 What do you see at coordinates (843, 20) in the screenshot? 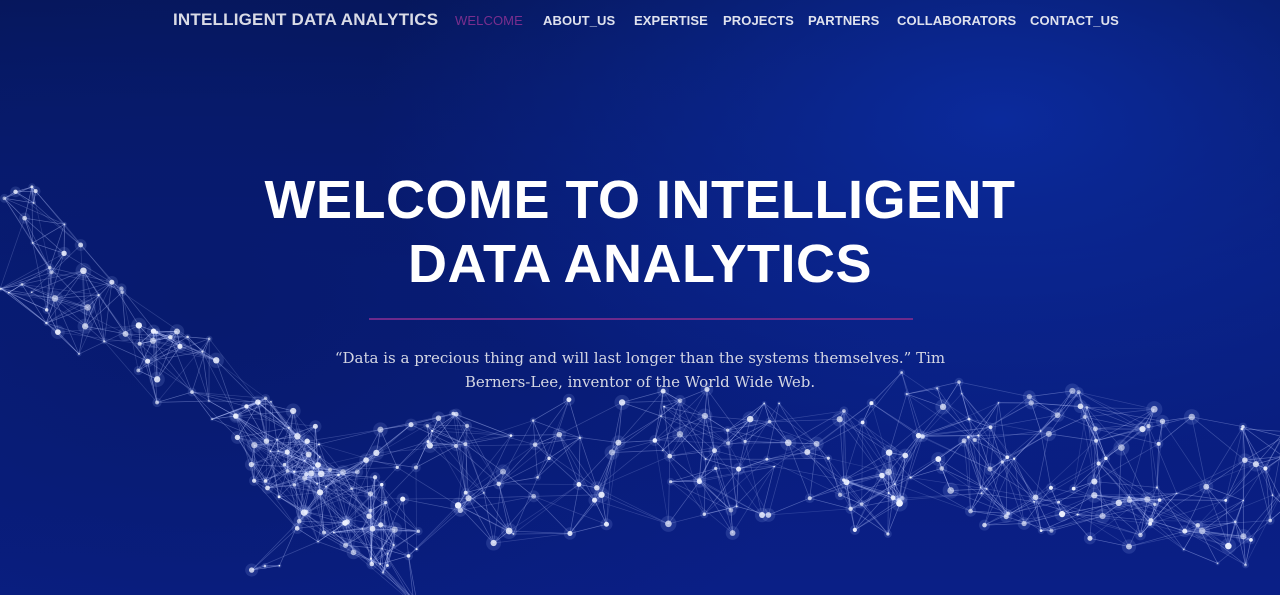
I see `nav-partners: PARTNERS` at bounding box center [843, 20].